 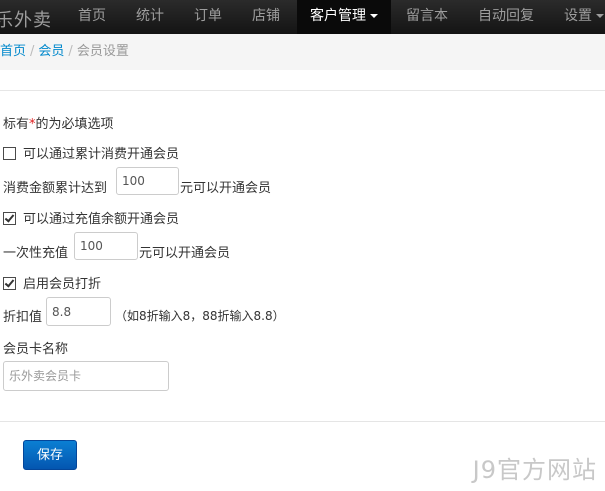 What do you see at coordinates (338, 16) in the screenshot?
I see `nav-item-customer-management-label: 客户管理` at bounding box center [338, 16].